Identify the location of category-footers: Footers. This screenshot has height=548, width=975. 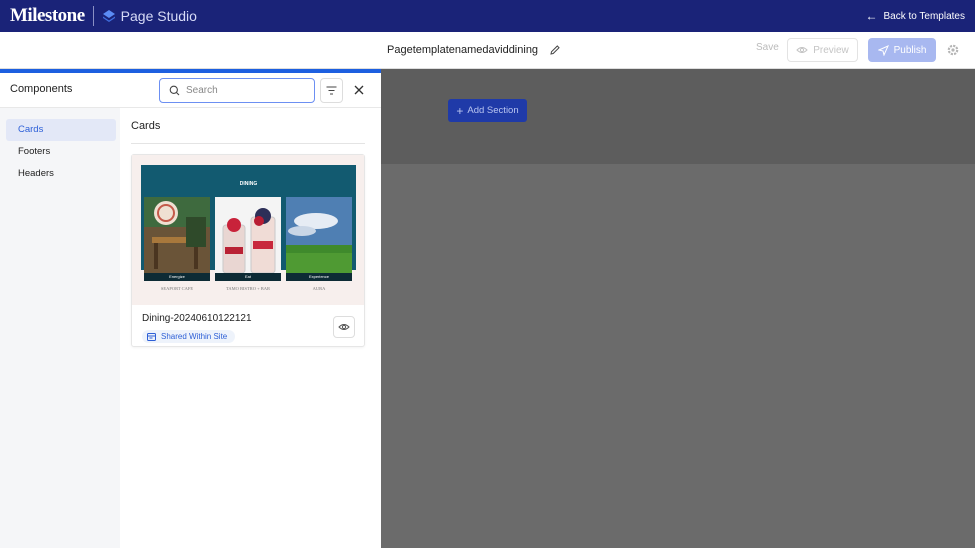
(61, 152).